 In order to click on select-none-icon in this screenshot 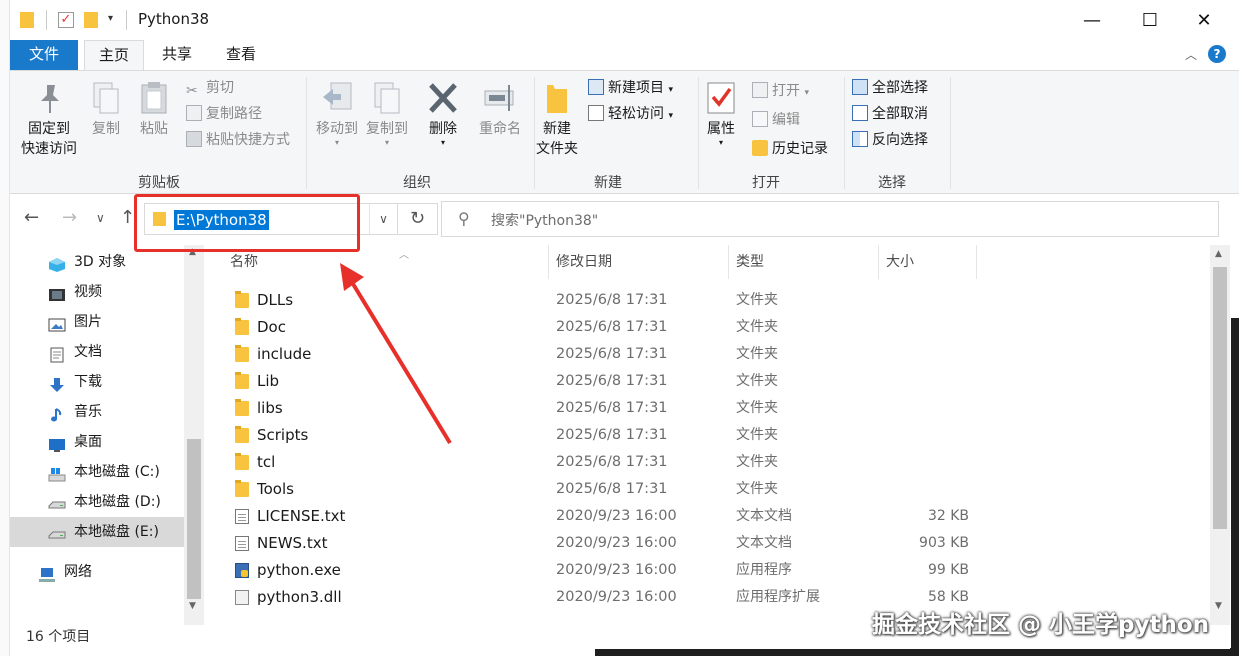, I will do `click(860, 113)`.